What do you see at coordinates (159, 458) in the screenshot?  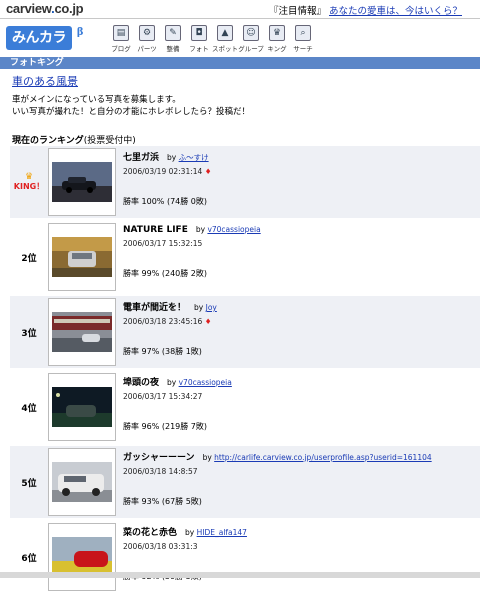 I see `entry-title: ガッシャーーーン` at bounding box center [159, 458].